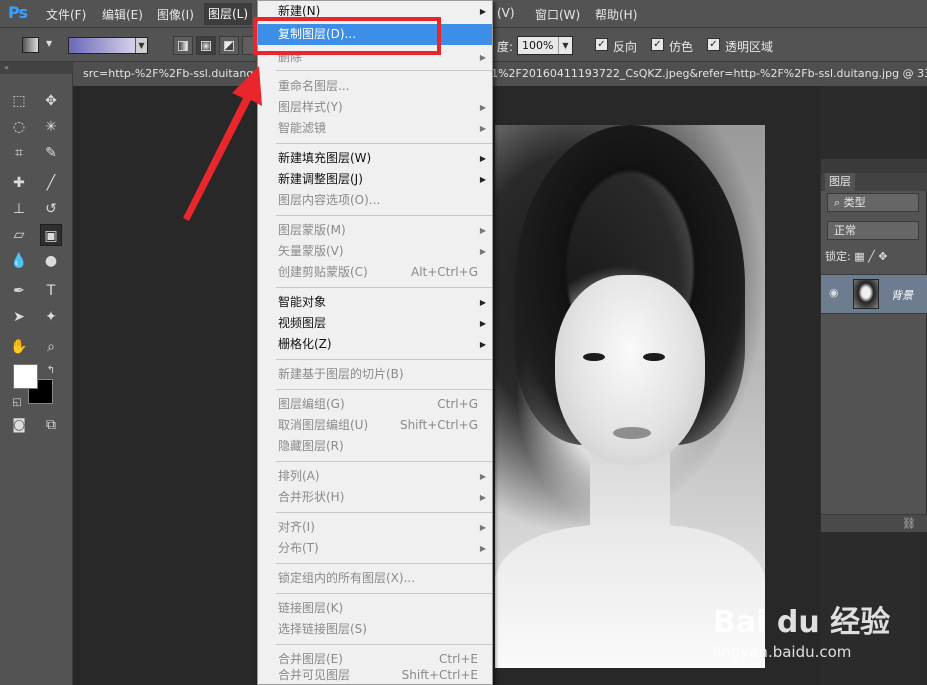 The height and width of the screenshot is (685, 927). What do you see at coordinates (375, 674) in the screenshot?
I see `menu-item-merge-visible: 合并可见图层 Shift+Ctrl+E` at bounding box center [375, 674].